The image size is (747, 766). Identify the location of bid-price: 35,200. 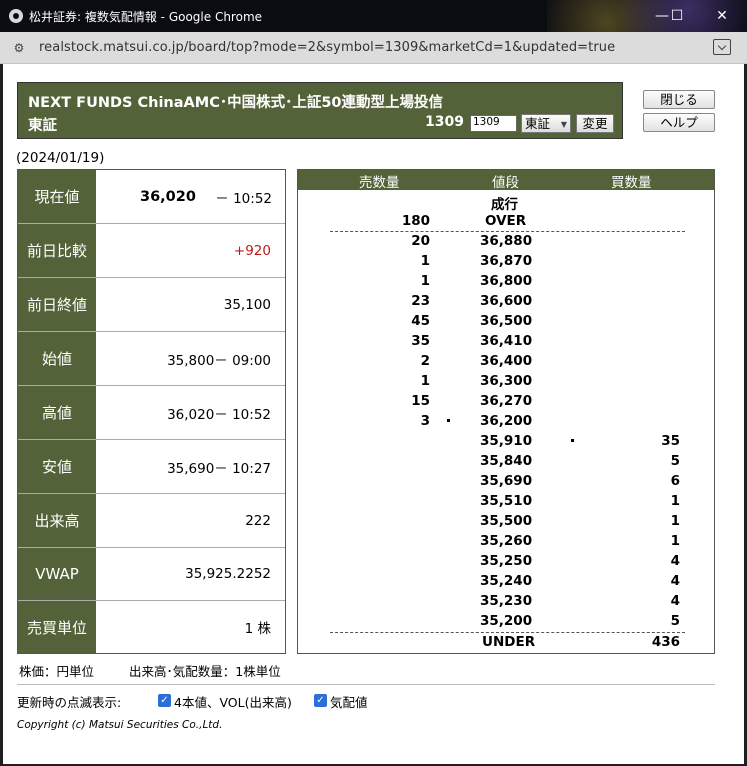
(506, 621).